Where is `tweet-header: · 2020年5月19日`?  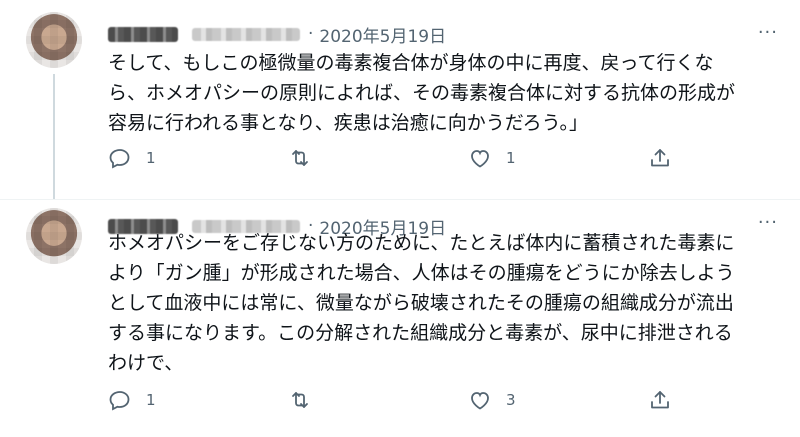 tweet-header: · 2020年5月19日 is located at coordinates (277, 34).